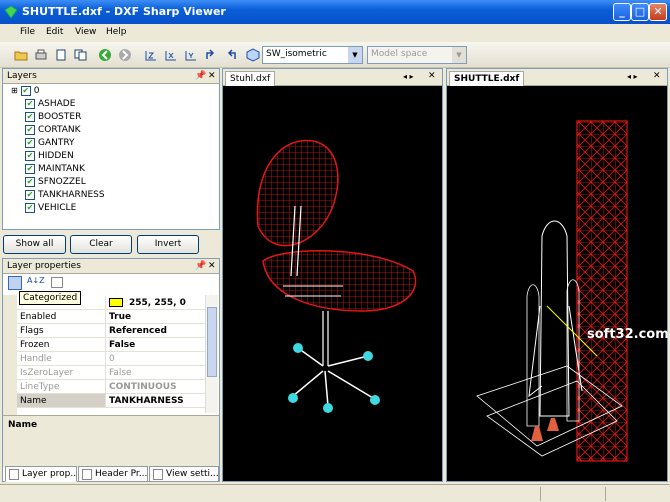 The height and width of the screenshot is (502, 670). I want to click on layer-item: ✔ BOOSTER, so click(53, 116).